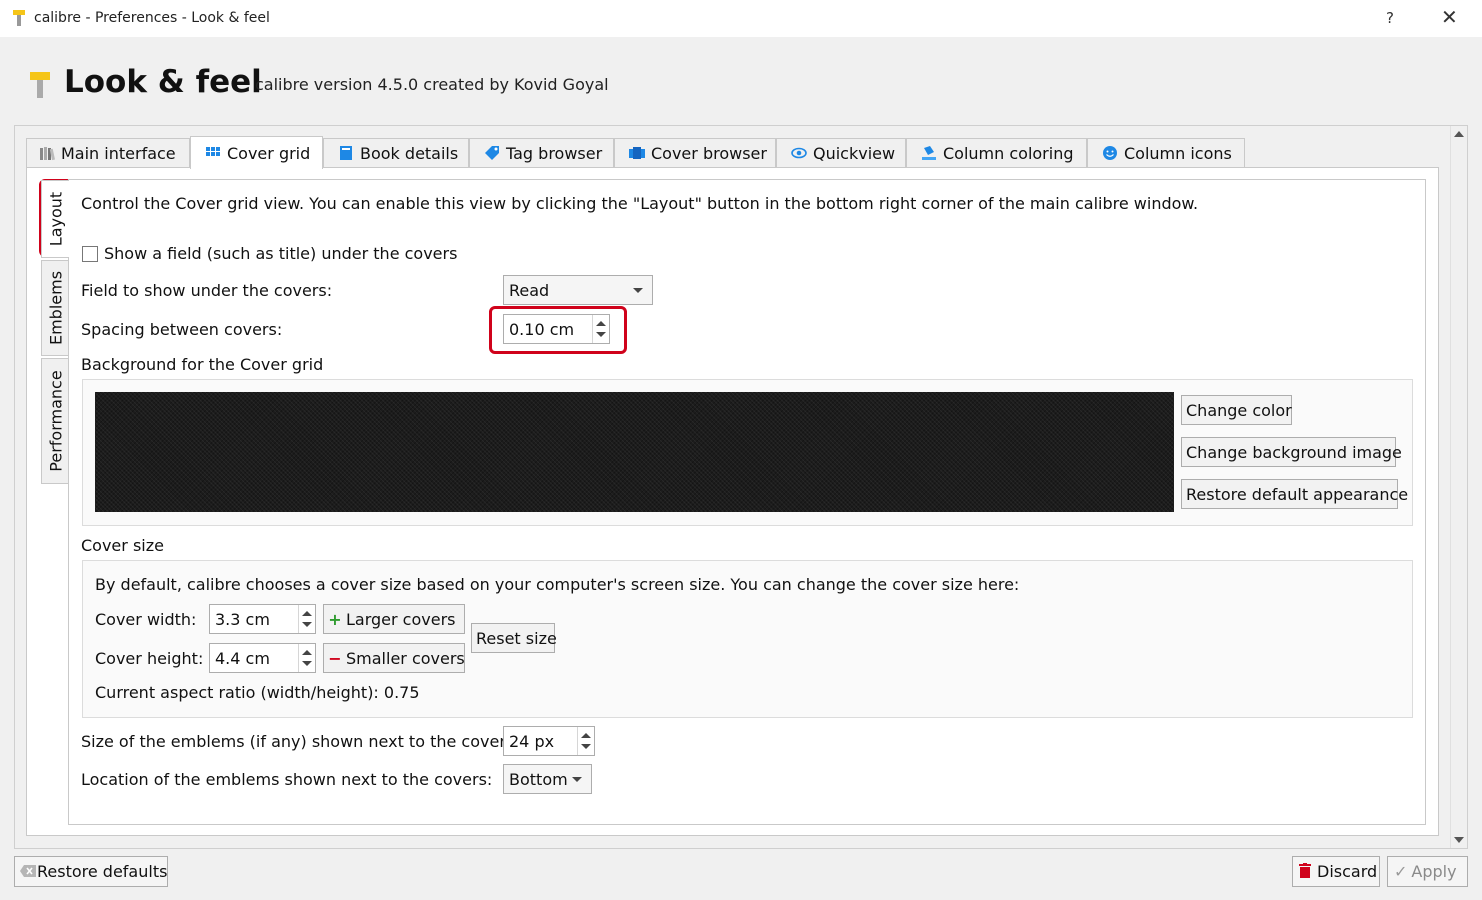  I want to click on restore-defaults-label: Restore defaults, so click(102, 871).